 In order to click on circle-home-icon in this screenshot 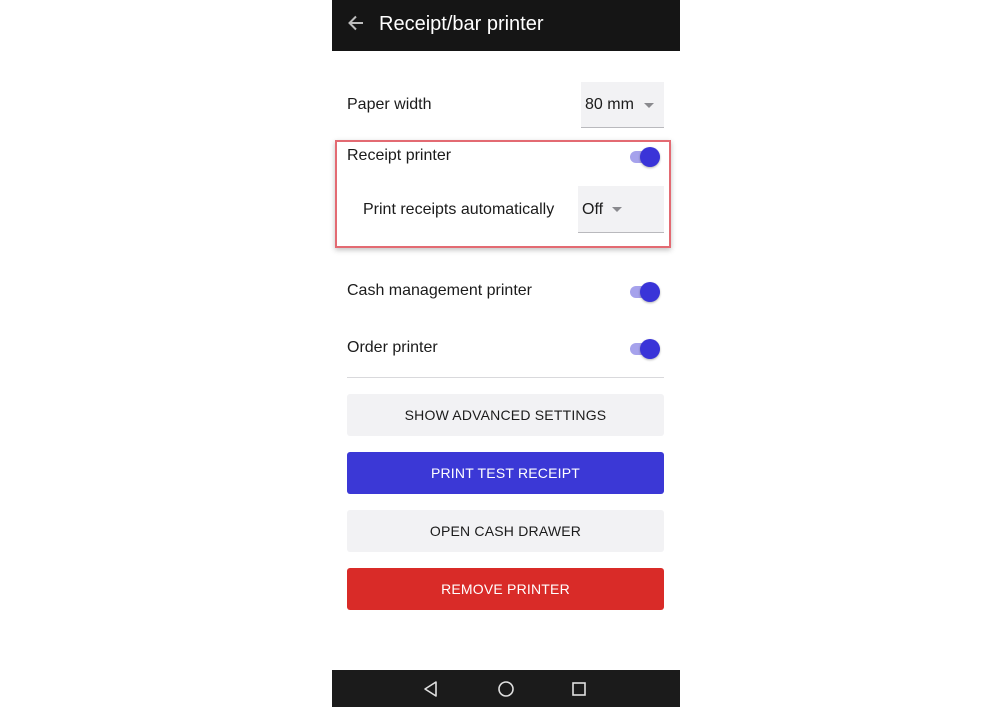, I will do `click(506, 689)`.